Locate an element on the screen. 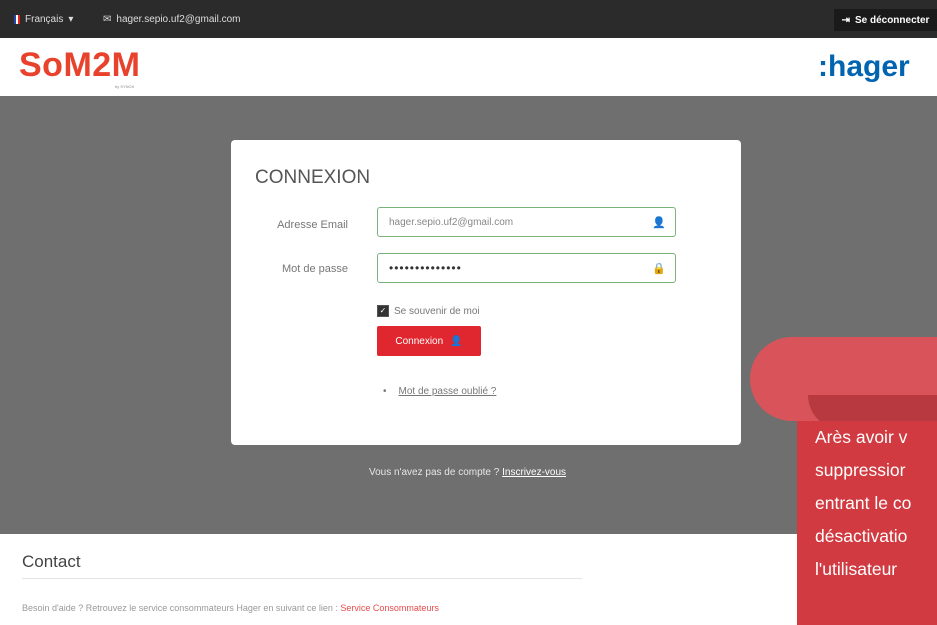 The image size is (937, 625). password-field: •••••••••••••• 🔒 is located at coordinates (526, 268).